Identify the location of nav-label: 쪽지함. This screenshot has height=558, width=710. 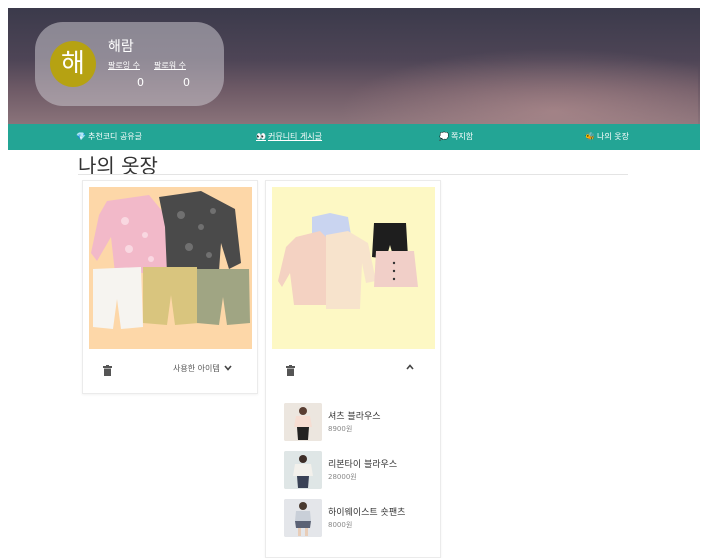
(462, 136).